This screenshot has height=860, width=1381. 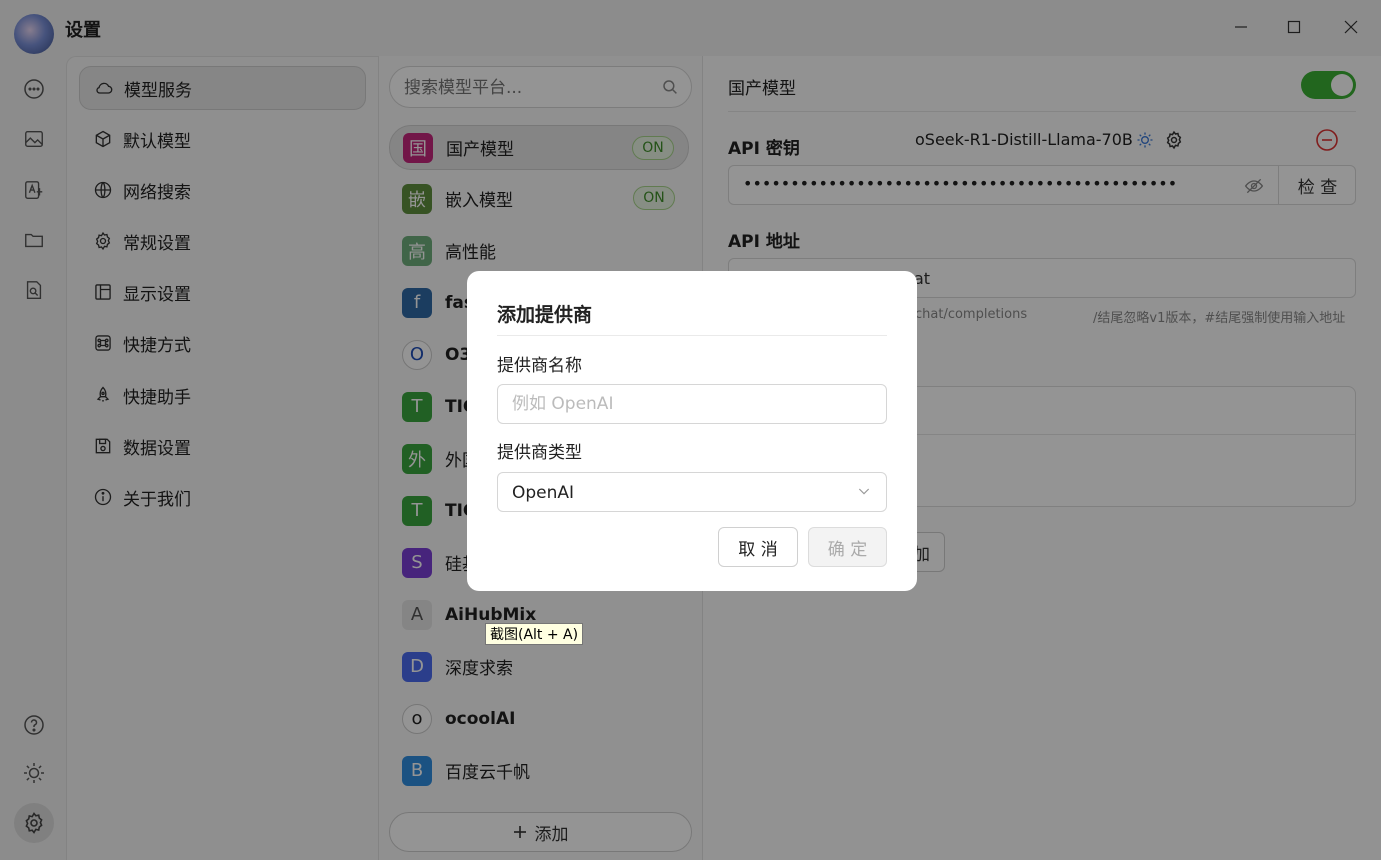 What do you see at coordinates (539, 366) in the screenshot?
I see `provider-name-label: 提供商名称` at bounding box center [539, 366].